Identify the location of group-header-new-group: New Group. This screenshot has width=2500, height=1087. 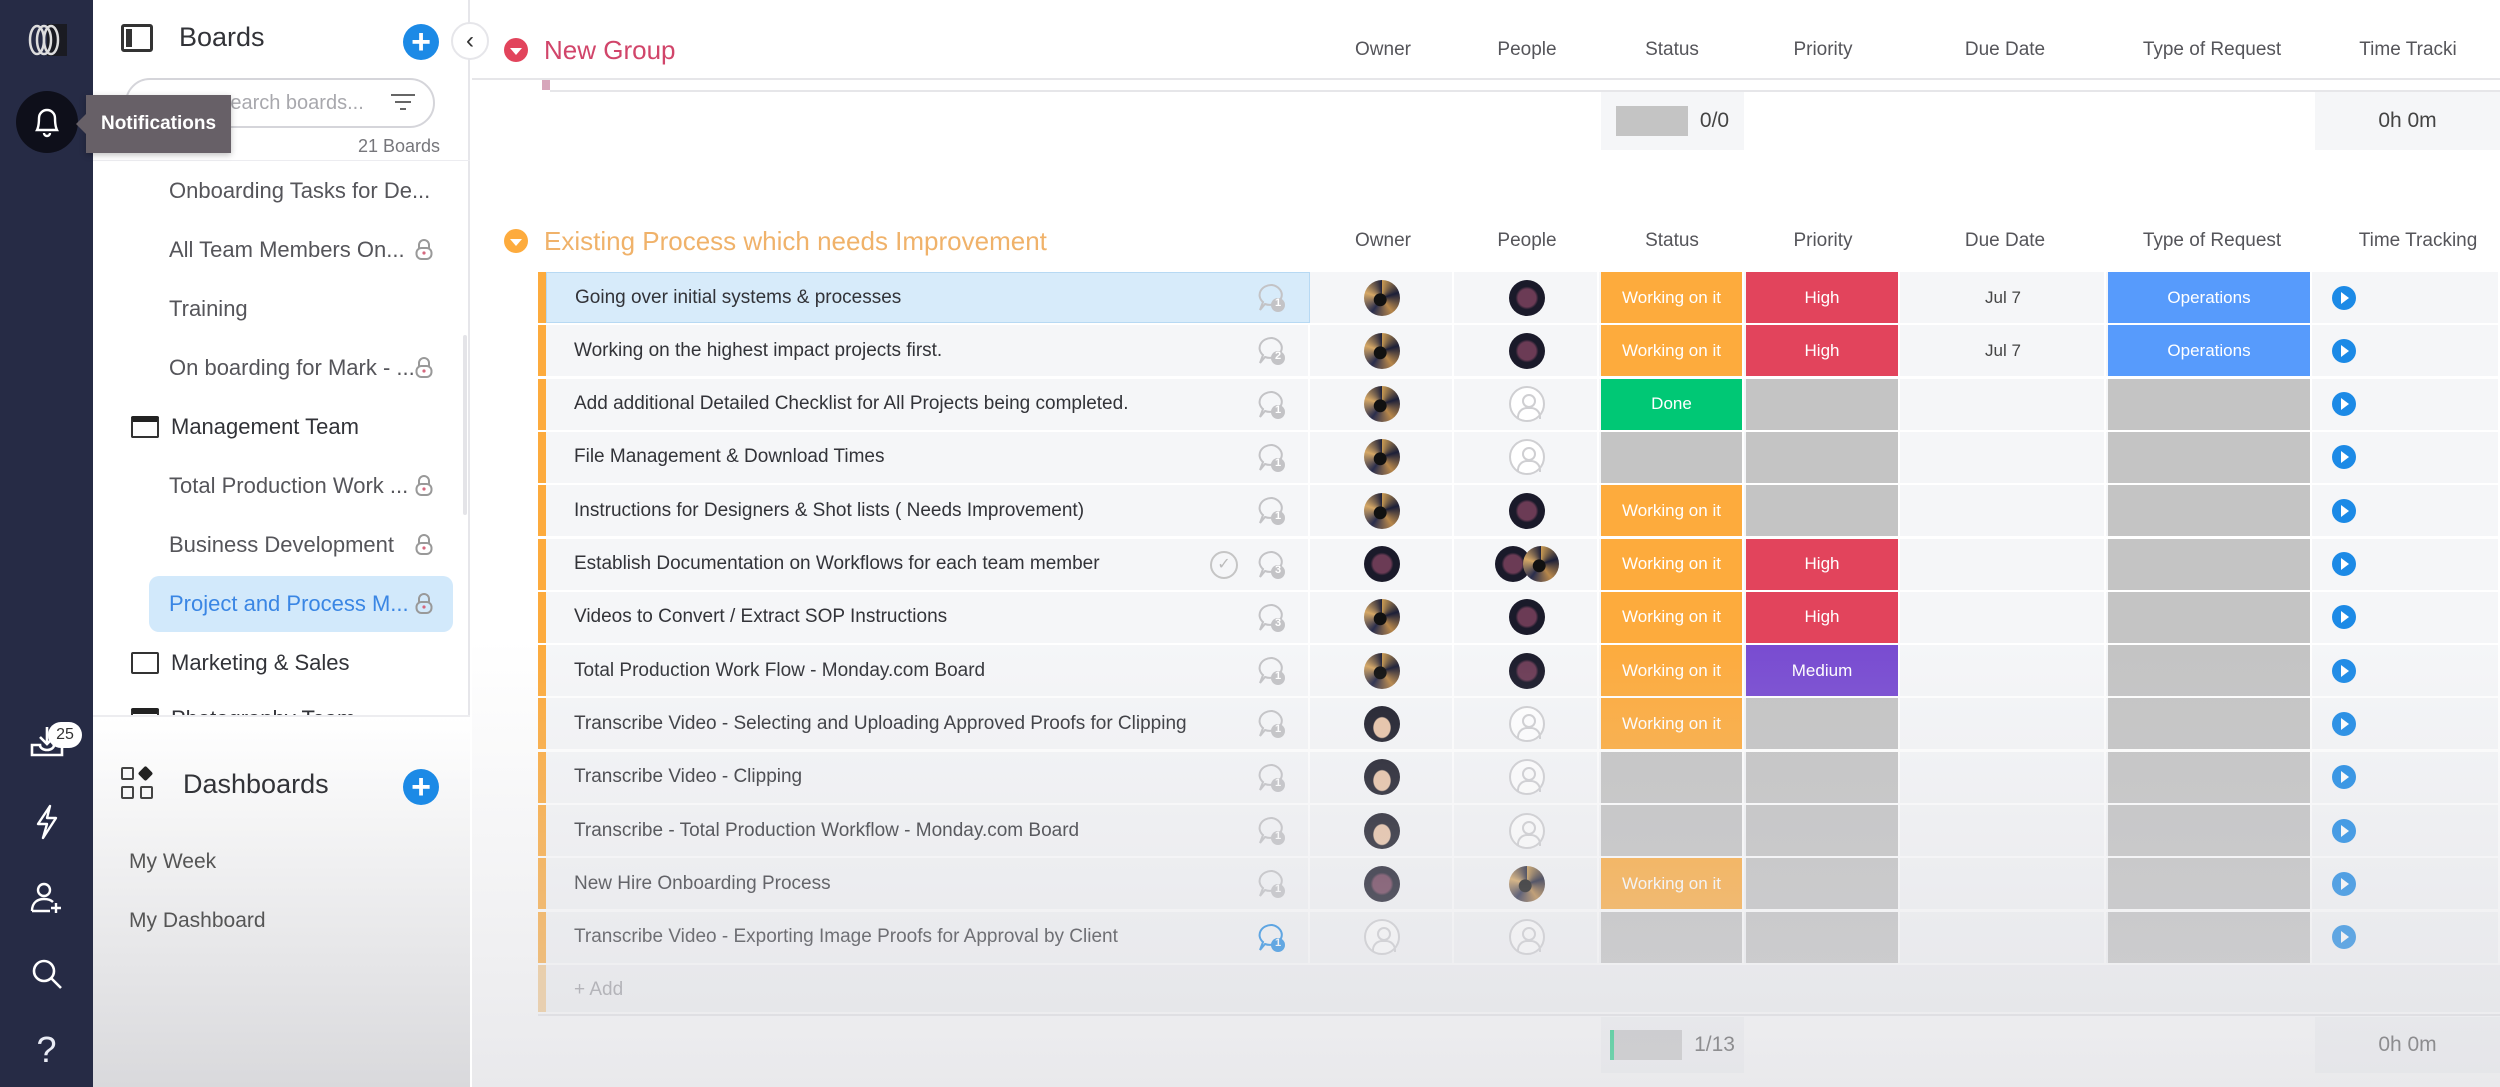
(590, 50).